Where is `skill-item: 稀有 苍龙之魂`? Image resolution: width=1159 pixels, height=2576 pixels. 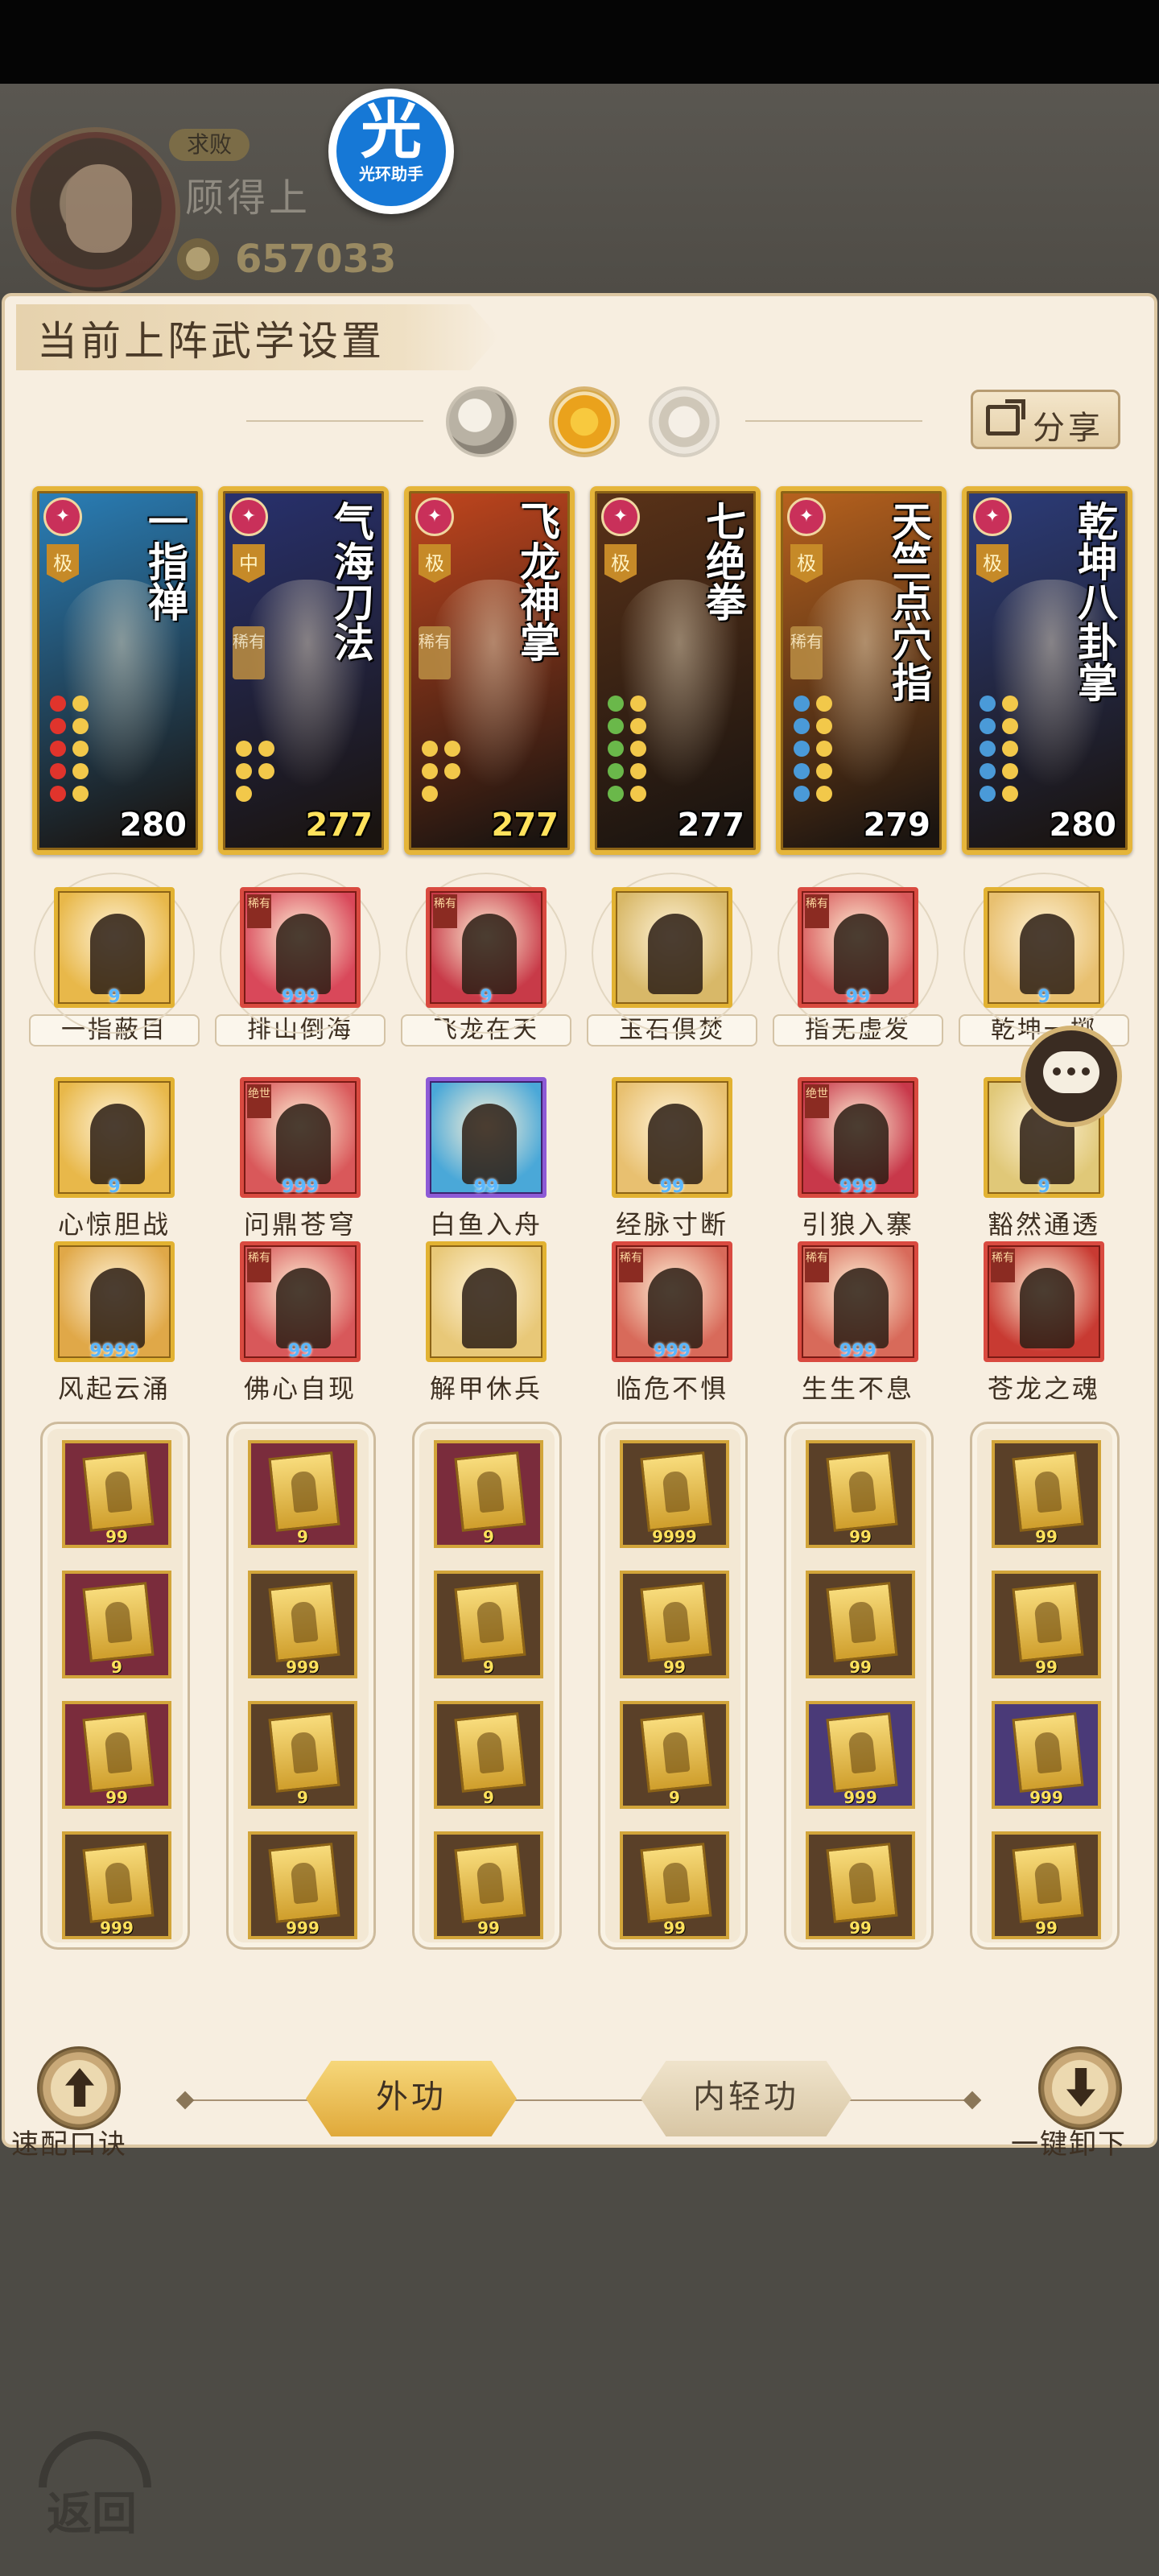
skill-item: 稀有 苍龙之魂 is located at coordinates (1044, 1323).